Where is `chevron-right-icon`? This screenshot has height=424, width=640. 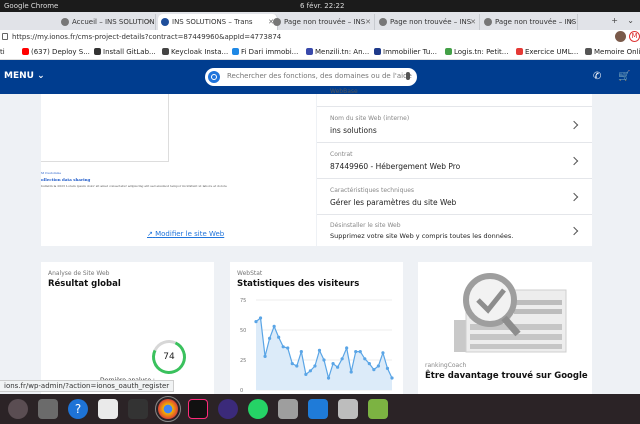 chevron-right-icon is located at coordinates (574, 197).